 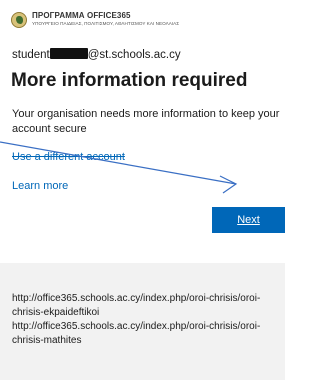 I want to click on account-prefix: student, so click(x=31, y=55).